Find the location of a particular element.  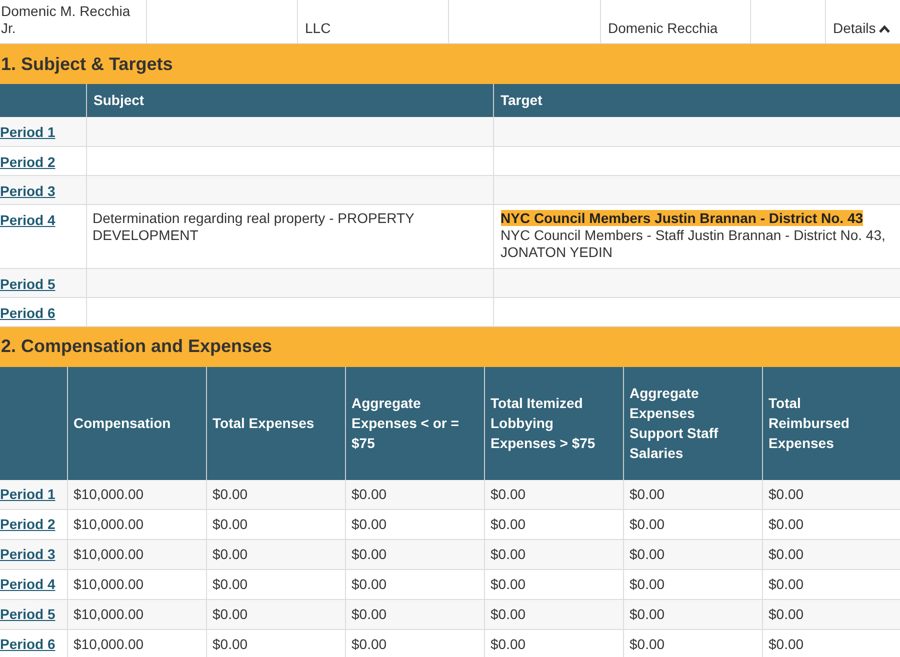

cell-text: Jr. is located at coordinates (9, 28).